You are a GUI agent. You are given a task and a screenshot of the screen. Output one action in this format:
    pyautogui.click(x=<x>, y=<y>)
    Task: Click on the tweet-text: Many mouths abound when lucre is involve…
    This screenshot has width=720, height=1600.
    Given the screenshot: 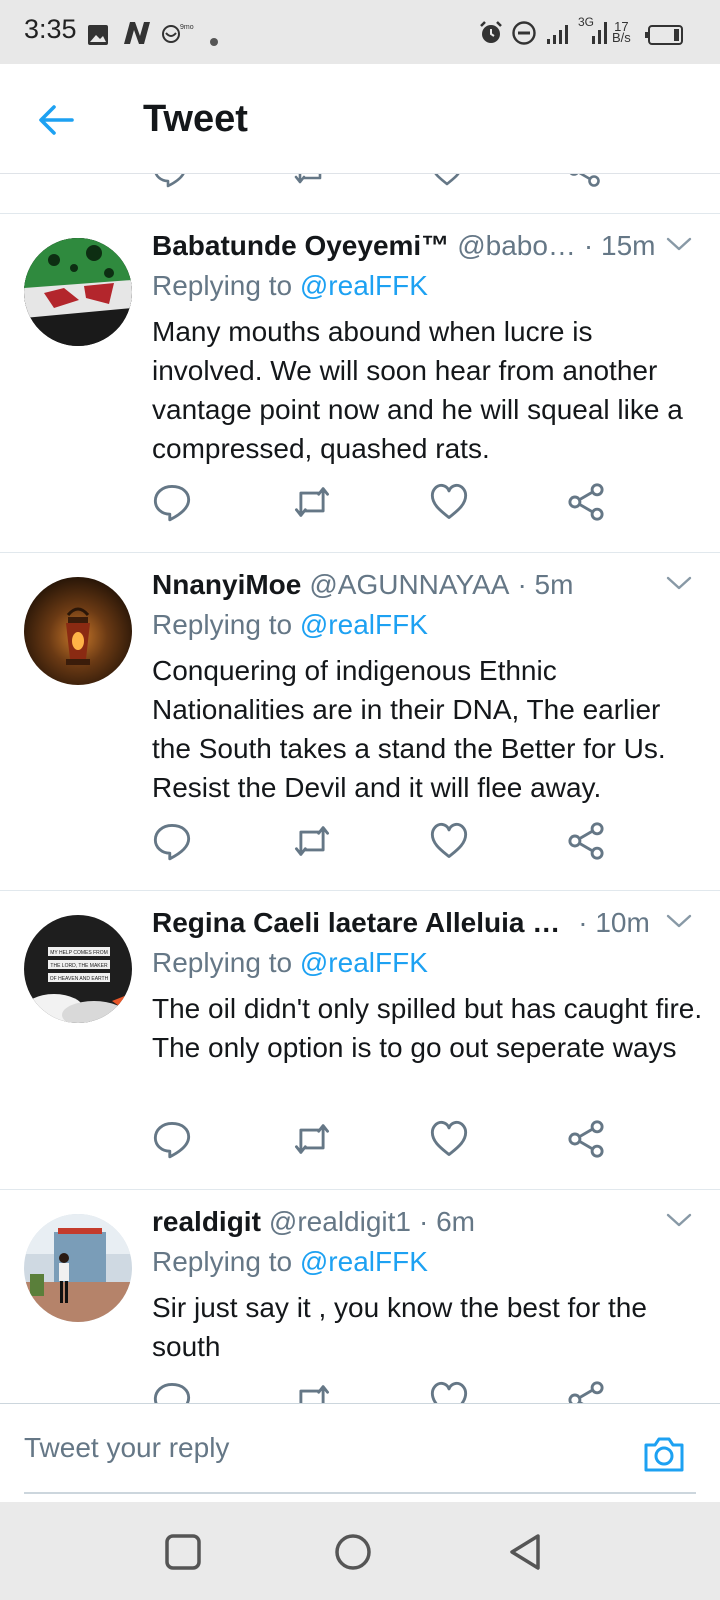 What is the action you would take?
    pyautogui.click(x=417, y=390)
    